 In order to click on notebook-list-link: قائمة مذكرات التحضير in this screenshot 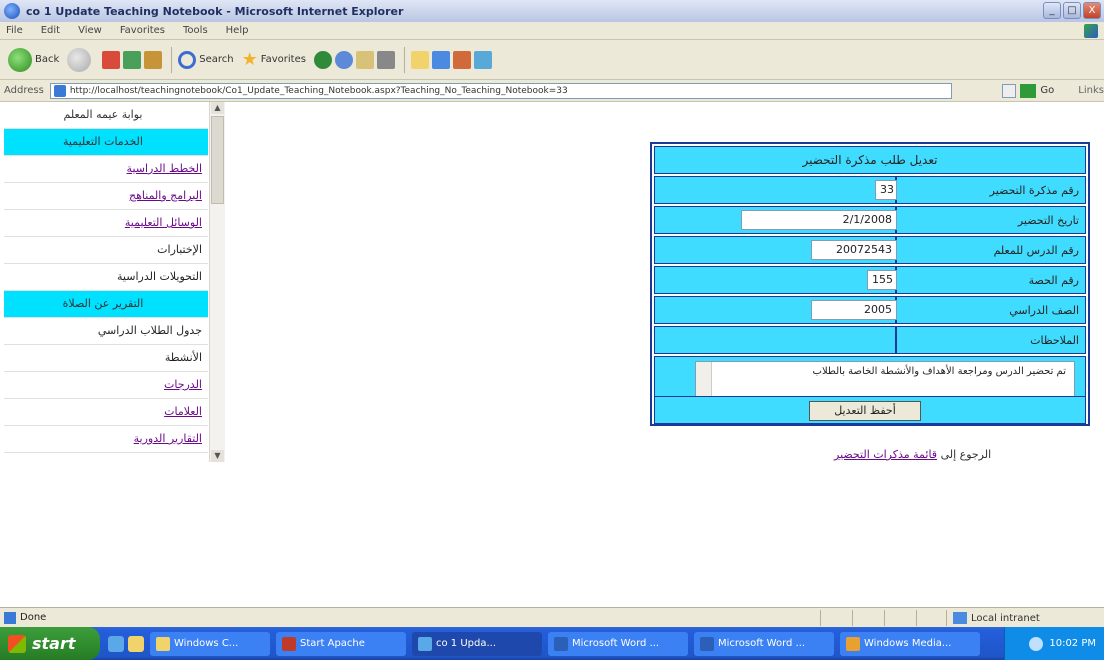, I will do `click(885, 454)`.